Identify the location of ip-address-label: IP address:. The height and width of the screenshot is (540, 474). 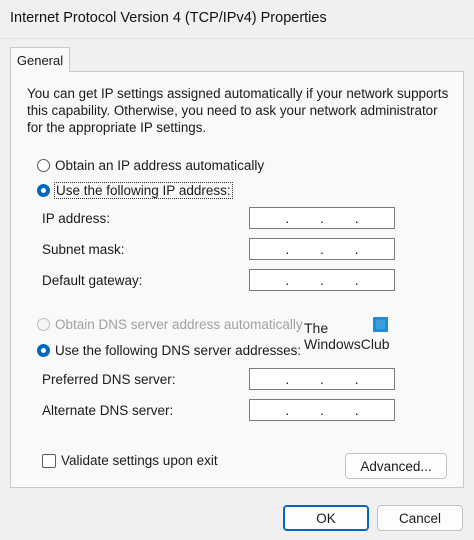
(76, 218).